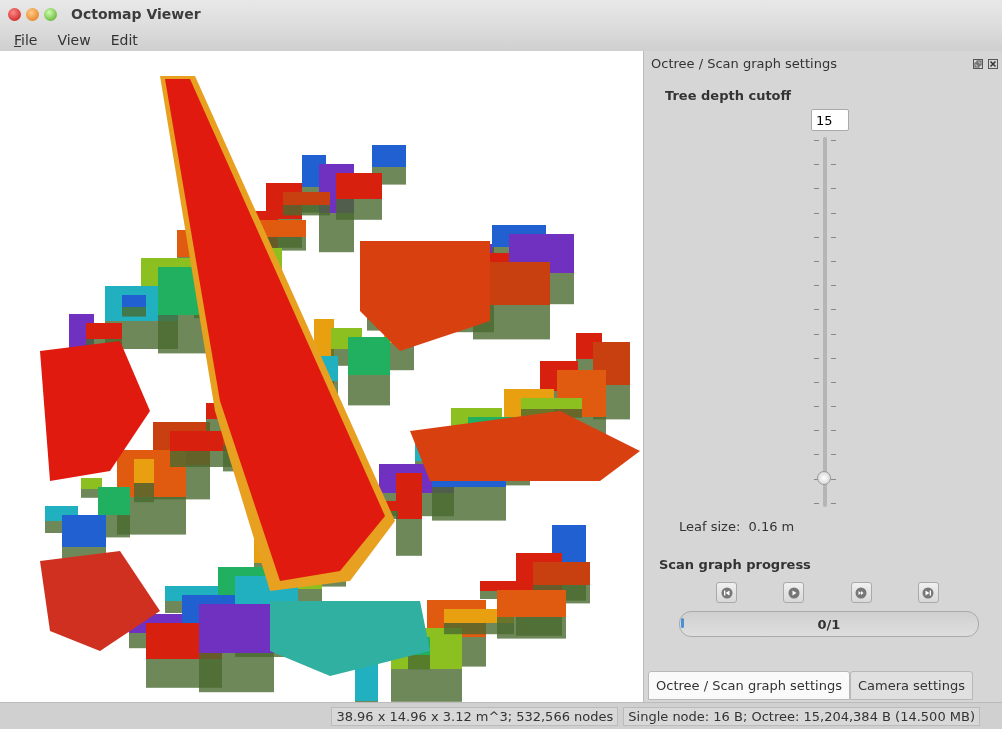  Describe the element at coordinates (475, 716) in the screenshot. I see `status-text: 38.96 x 14.96 x 3.12 m^3; 532,566 nodes` at that location.